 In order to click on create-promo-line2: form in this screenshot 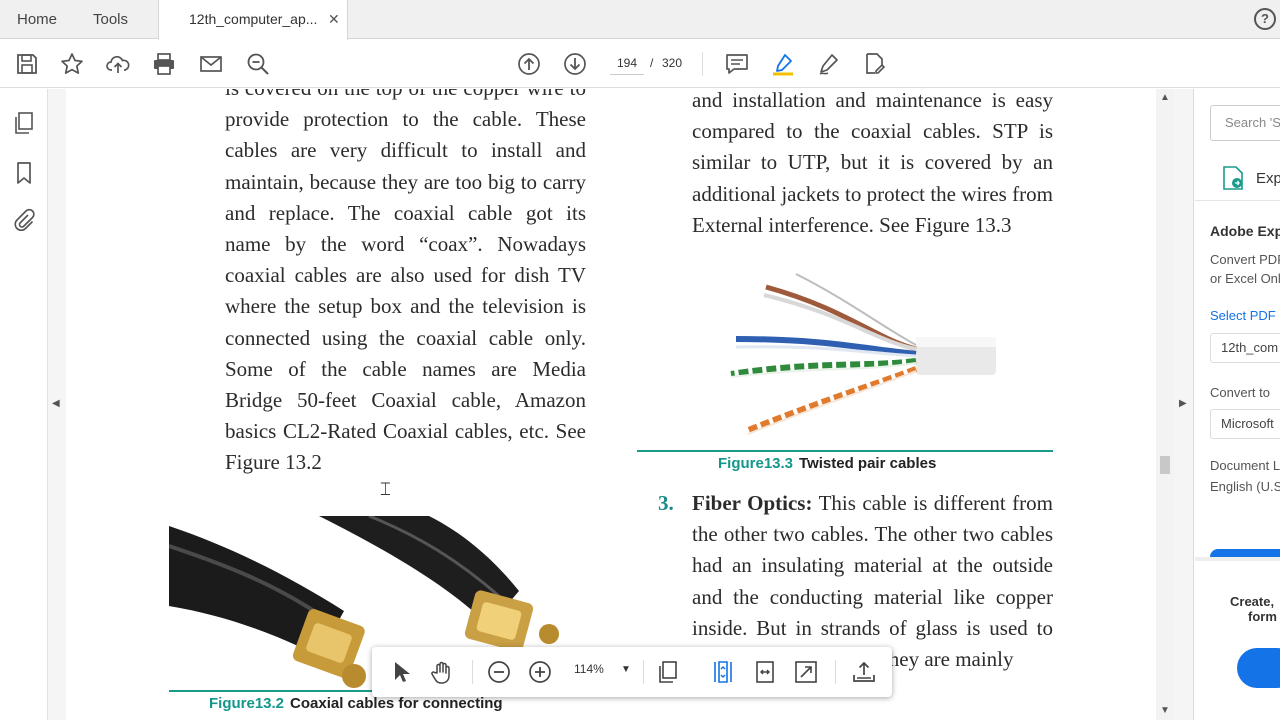, I will do `click(1262, 616)`.